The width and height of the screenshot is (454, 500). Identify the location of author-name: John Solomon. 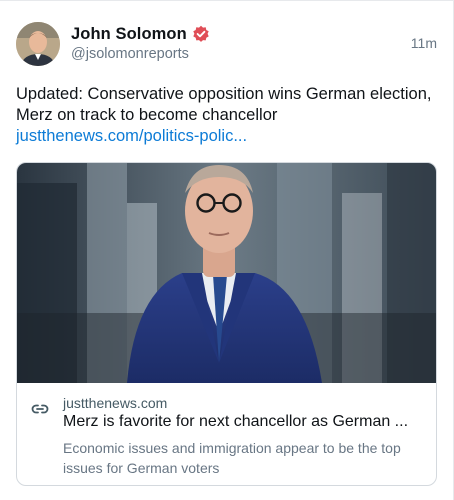
(129, 34).